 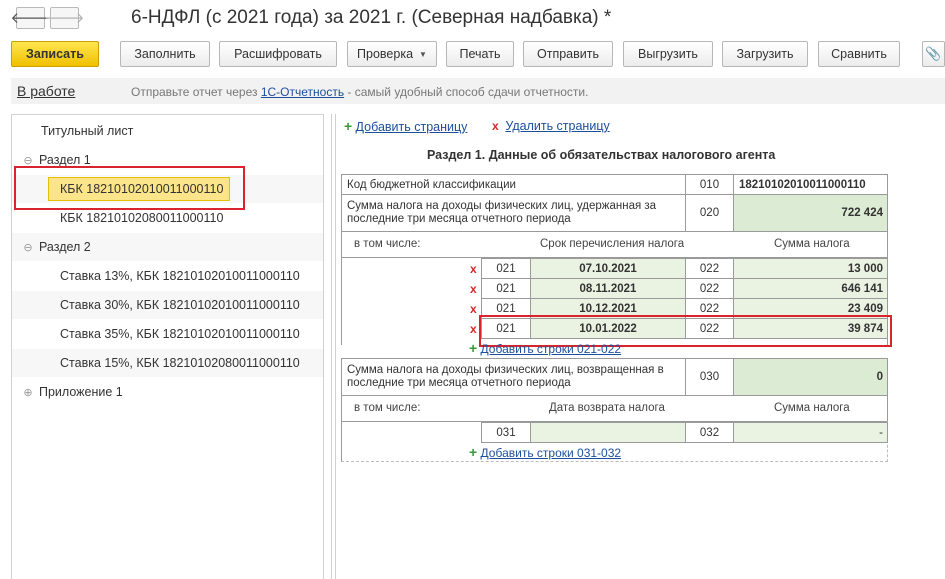 What do you see at coordinates (30, 18) in the screenshot?
I see `back-button: 🡐` at bounding box center [30, 18].